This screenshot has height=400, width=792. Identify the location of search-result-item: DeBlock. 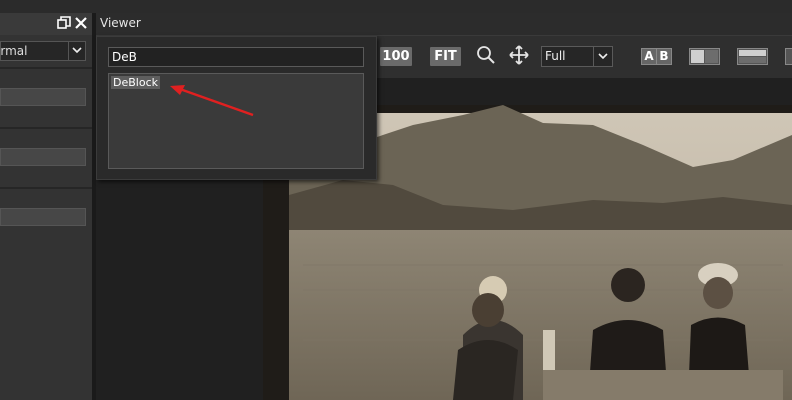
(135, 82).